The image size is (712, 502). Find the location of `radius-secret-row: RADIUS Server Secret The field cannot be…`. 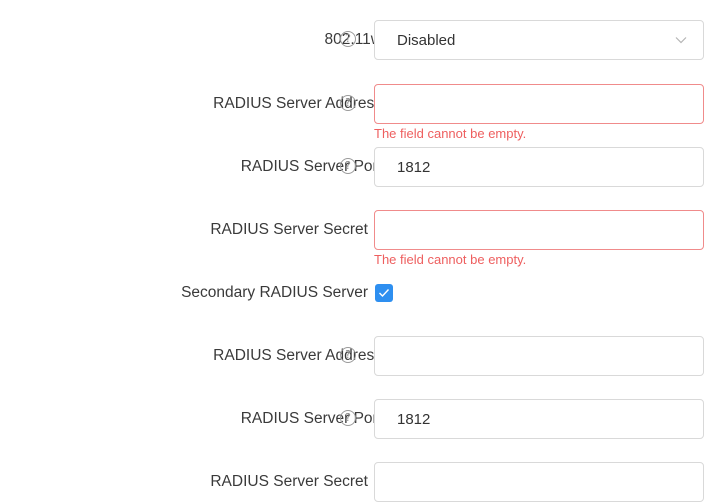

radius-secret-row: RADIUS Server Secret The field cannot be… is located at coordinates (356, 238).